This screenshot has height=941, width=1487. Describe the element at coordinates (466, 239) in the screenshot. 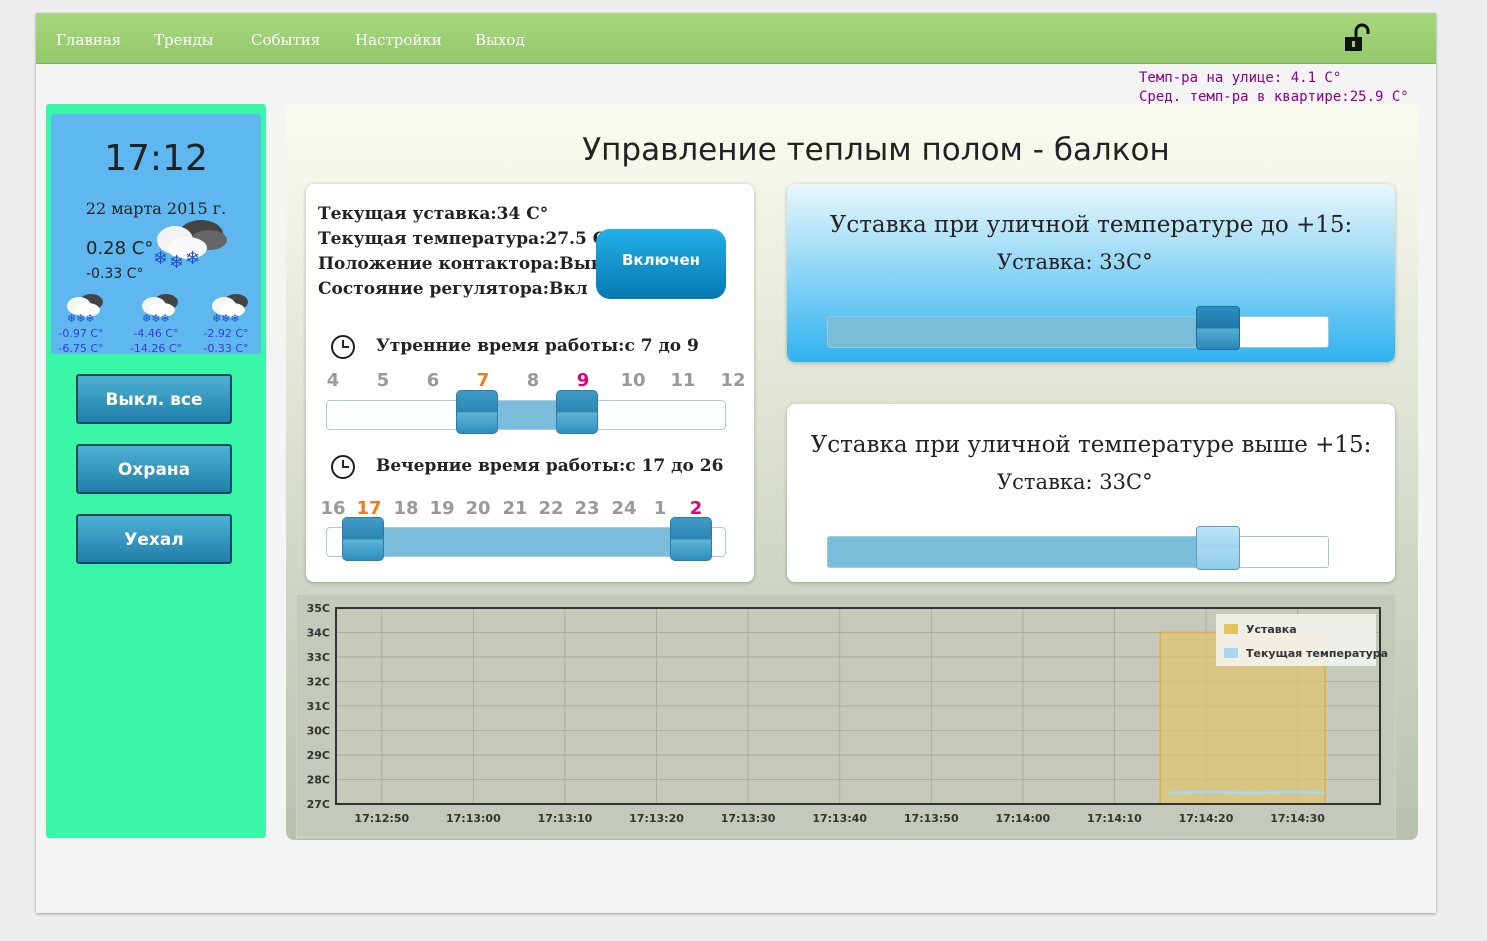

I see `current-temperature: Текущая температура:27.5 С°` at that location.